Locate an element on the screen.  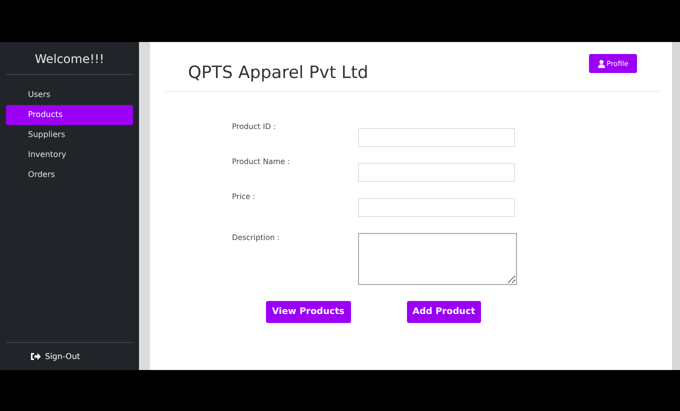
sidebar-title: Welcome!!! is located at coordinates (70, 59).